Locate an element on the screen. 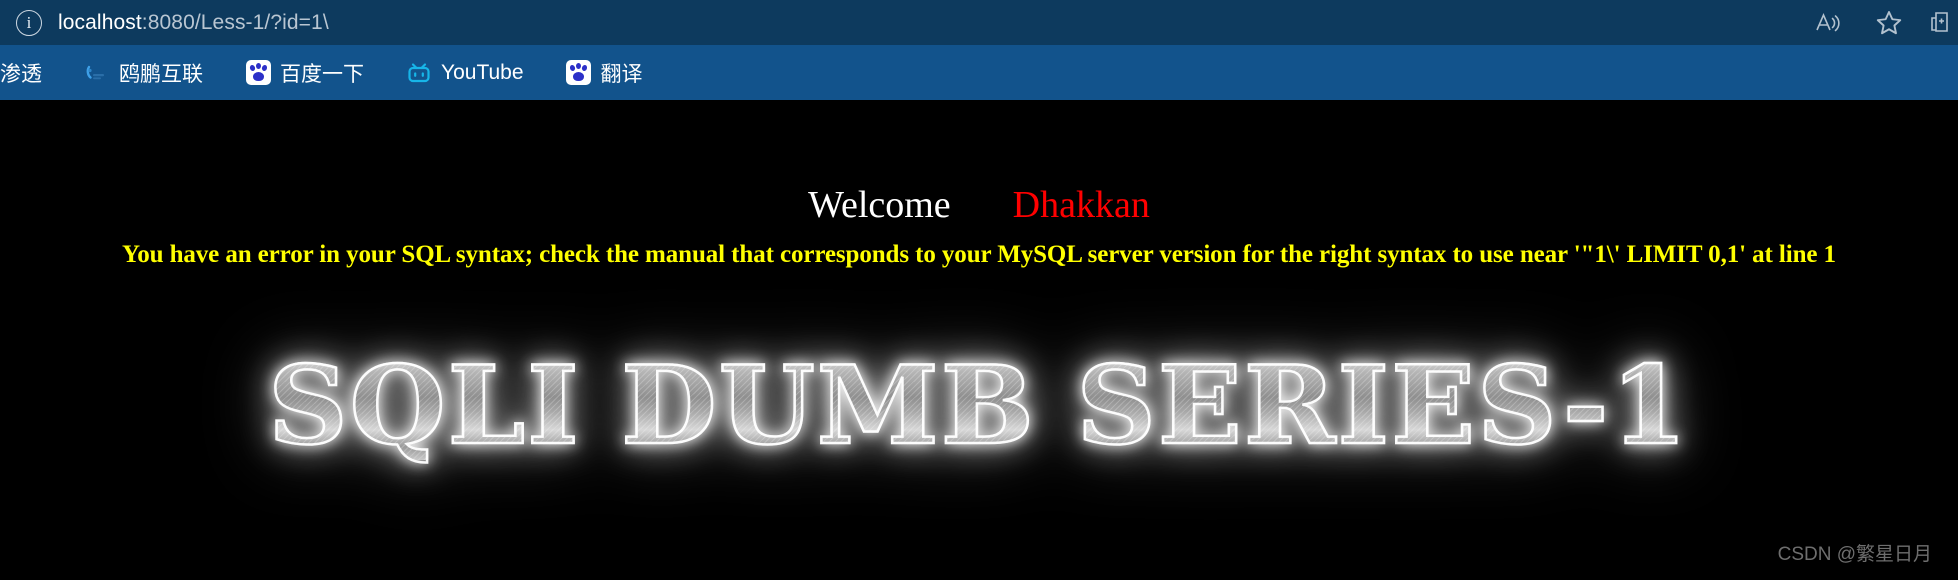 The height and width of the screenshot is (580, 1958). welcome-text: Welcome is located at coordinates (879, 205).